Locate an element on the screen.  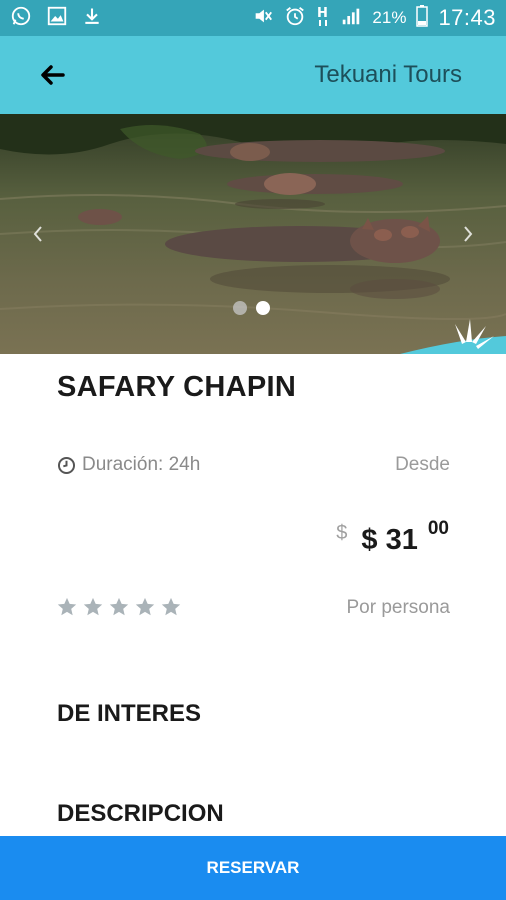
battery-icon is located at coordinates (422, 18).